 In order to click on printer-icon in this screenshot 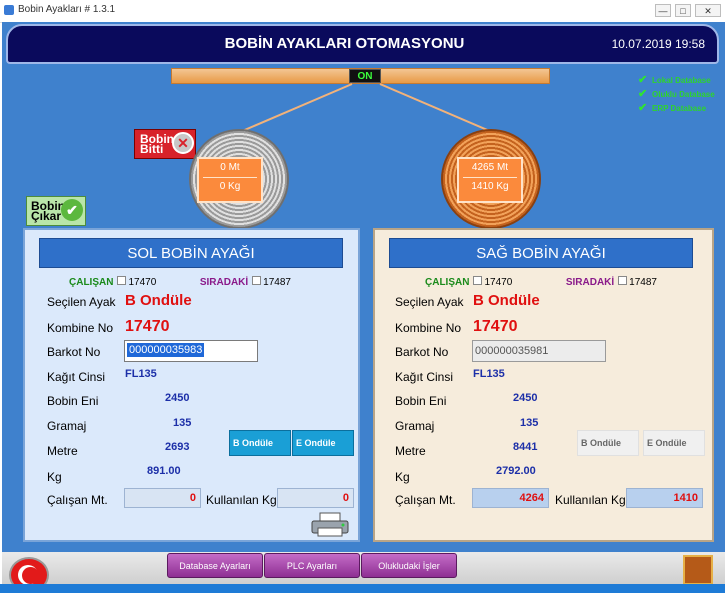, I will do `click(330, 525)`.